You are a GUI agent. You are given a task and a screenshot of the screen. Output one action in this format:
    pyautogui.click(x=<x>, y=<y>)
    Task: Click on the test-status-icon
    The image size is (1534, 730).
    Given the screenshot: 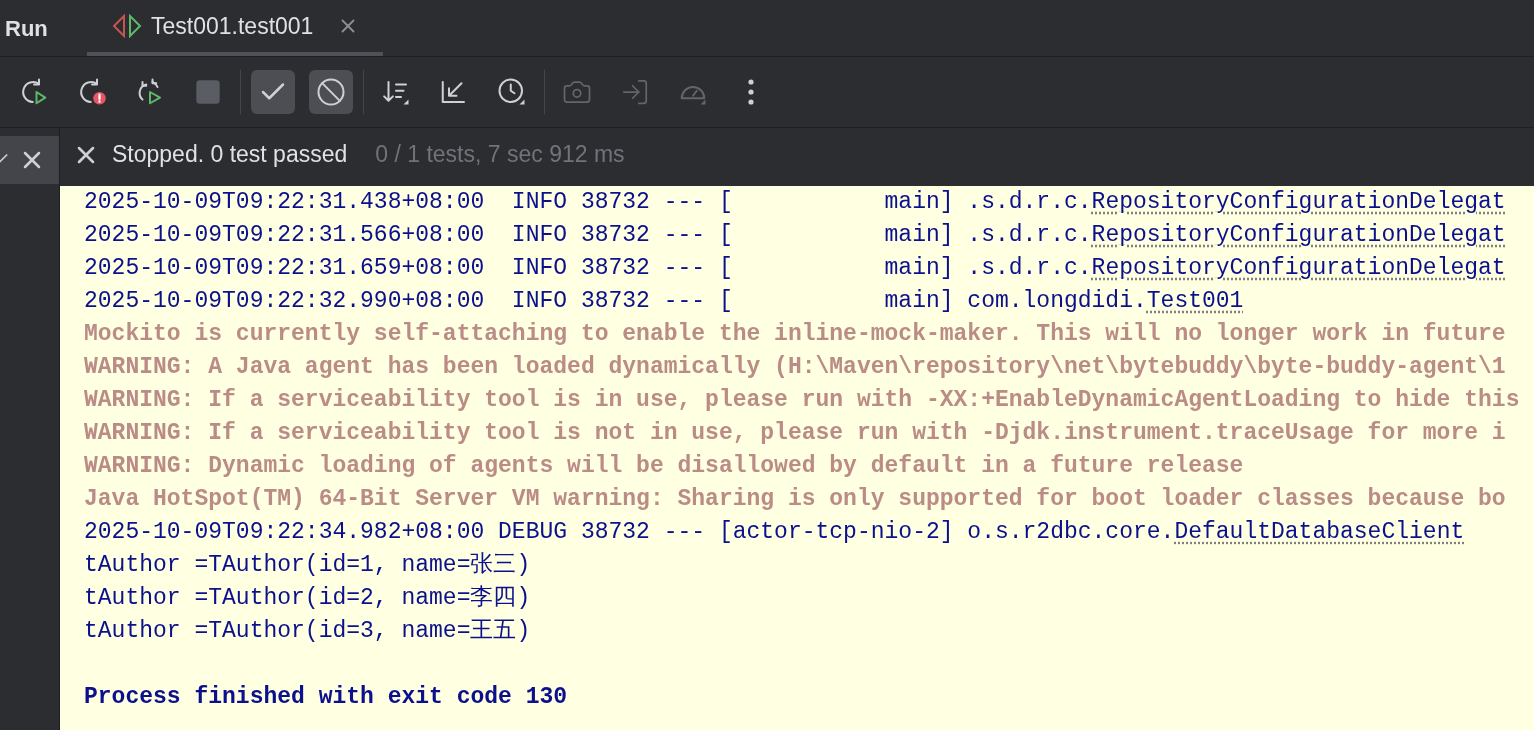 What is the action you would take?
    pyautogui.click(x=127, y=26)
    